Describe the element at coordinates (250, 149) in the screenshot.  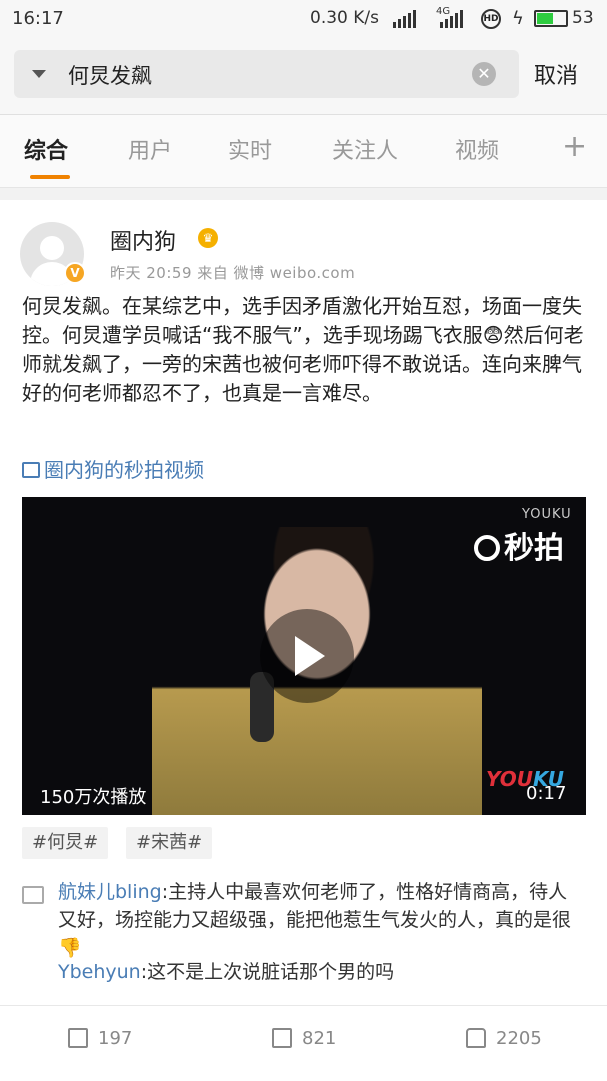
I see `tab-realtime: 实时` at that location.